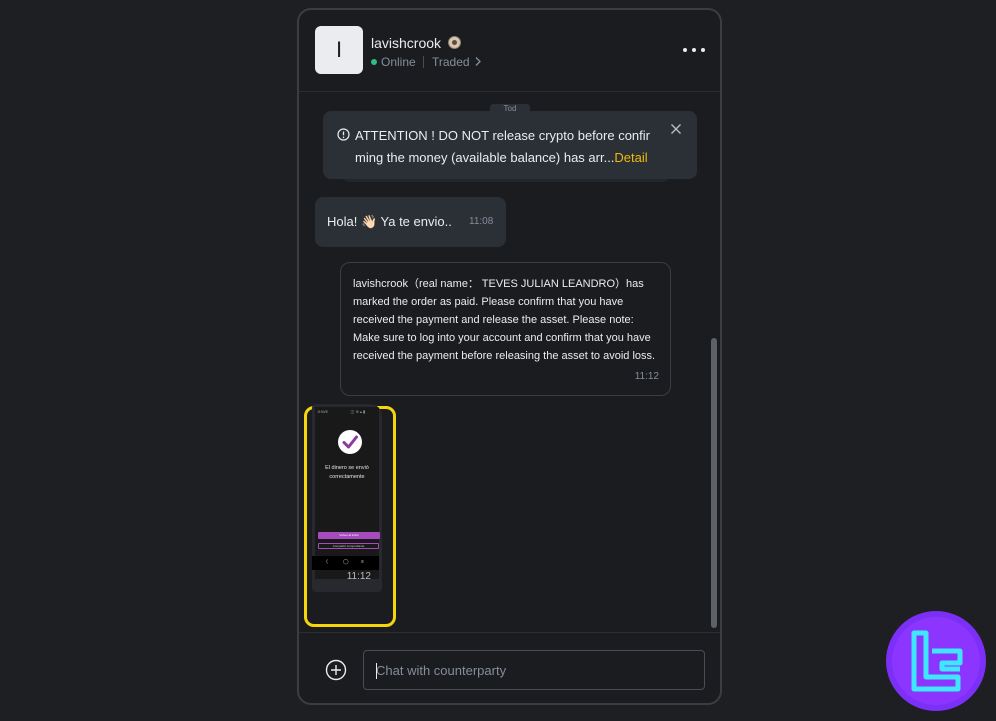  What do you see at coordinates (423, 62) in the screenshot?
I see `status-divider` at bounding box center [423, 62].